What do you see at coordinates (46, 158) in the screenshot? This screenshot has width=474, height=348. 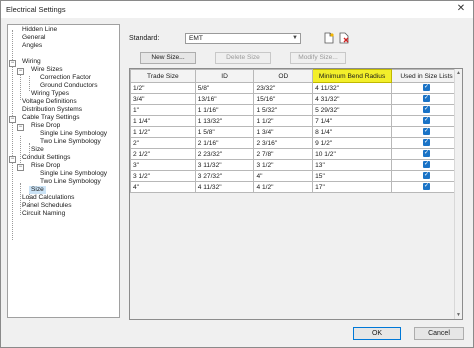 I see `tree-item-conduit-settings: Conduit Settings` at bounding box center [46, 158].